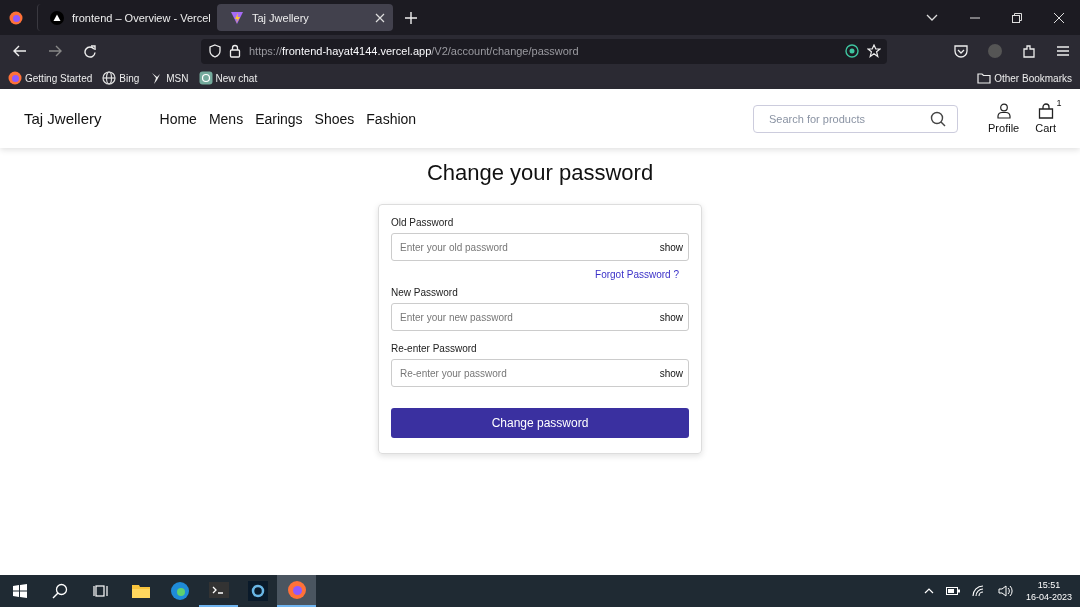 Image resolution: width=1080 pixels, height=607 pixels. Describe the element at coordinates (50, 78) in the screenshot. I see `bookmark-link: Getting Started` at that location.